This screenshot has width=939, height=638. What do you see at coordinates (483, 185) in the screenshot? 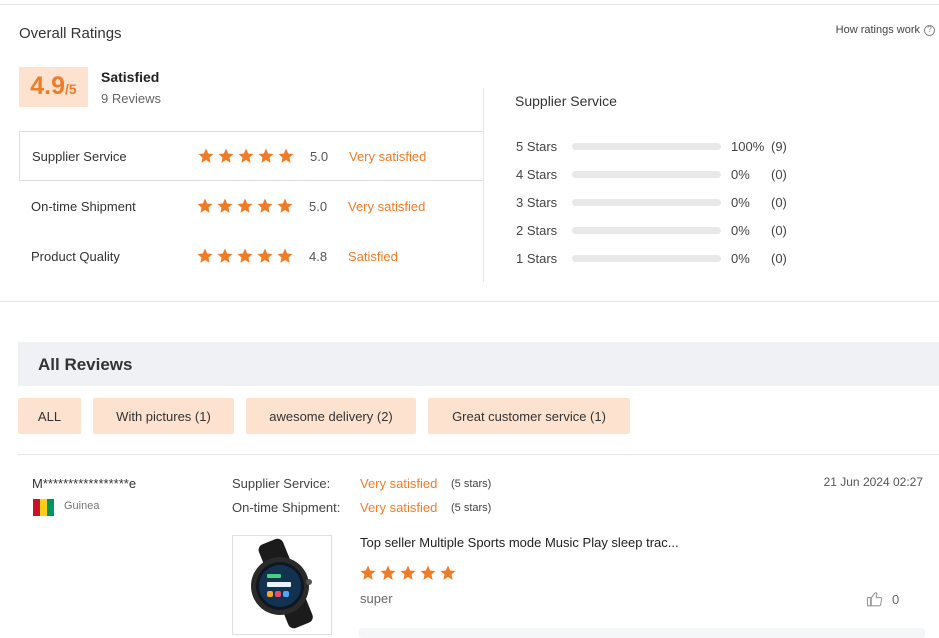
I see `vertical-divider` at bounding box center [483, 185].